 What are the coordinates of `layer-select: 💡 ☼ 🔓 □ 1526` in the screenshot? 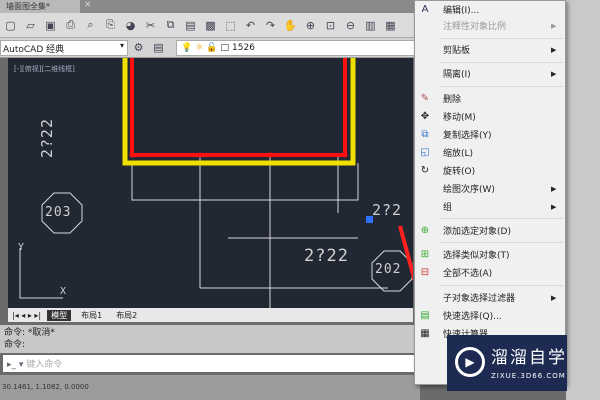 It's located at (296, 48).